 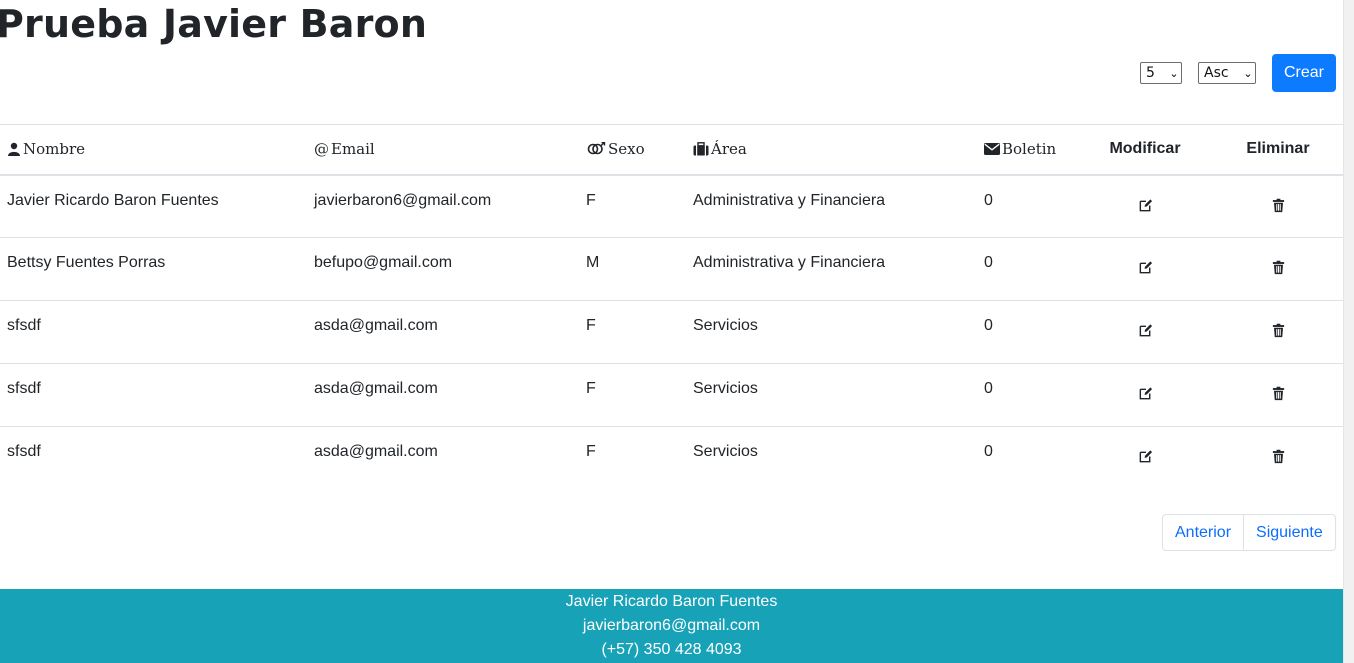 What do you see at coordinates (992, 149) in the screenshot?
I see `envelope-icon` at bounding box center [992, 149].